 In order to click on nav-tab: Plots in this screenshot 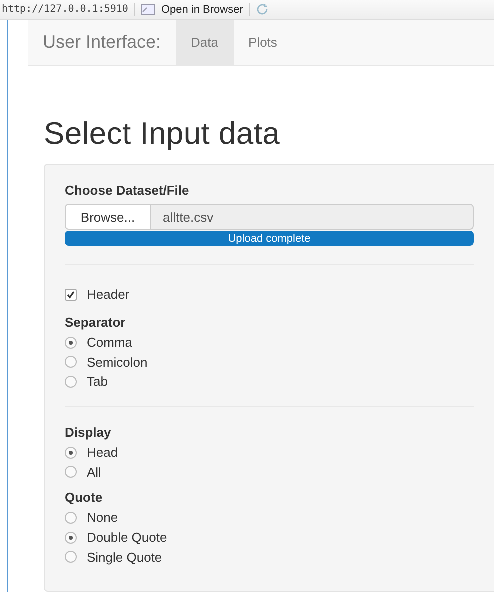, I will do `click(263, 42)`.